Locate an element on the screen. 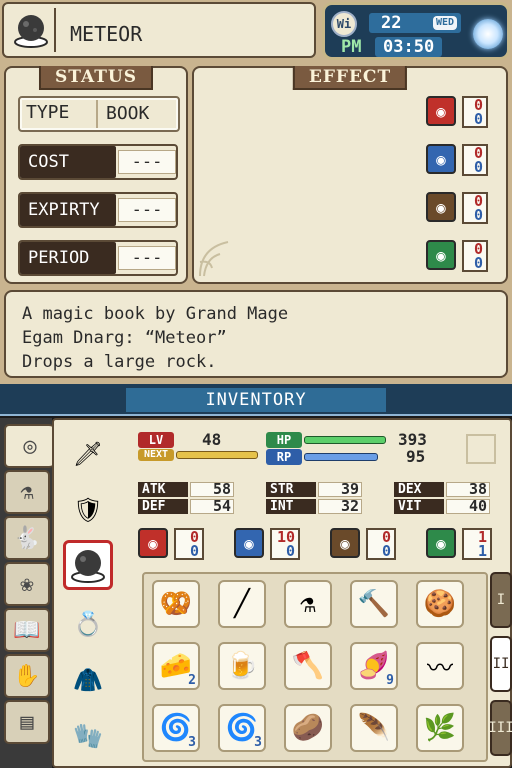 The height and width of the screenshot is (768, 512). page-label: I is located at coordinates (501, 600).